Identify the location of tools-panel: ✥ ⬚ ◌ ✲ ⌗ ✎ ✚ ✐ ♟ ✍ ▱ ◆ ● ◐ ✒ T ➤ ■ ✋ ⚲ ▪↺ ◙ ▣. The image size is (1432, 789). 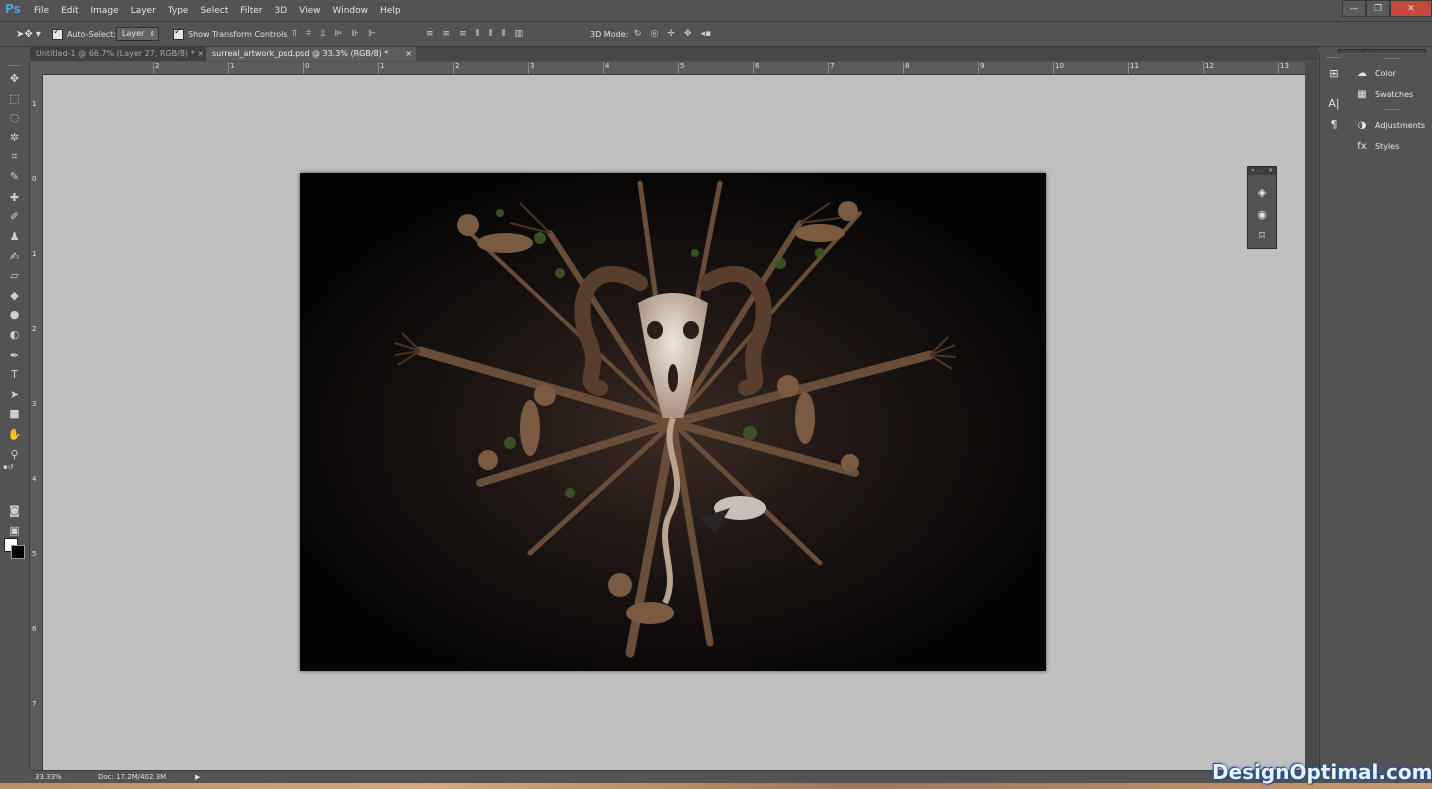
(15, 416).